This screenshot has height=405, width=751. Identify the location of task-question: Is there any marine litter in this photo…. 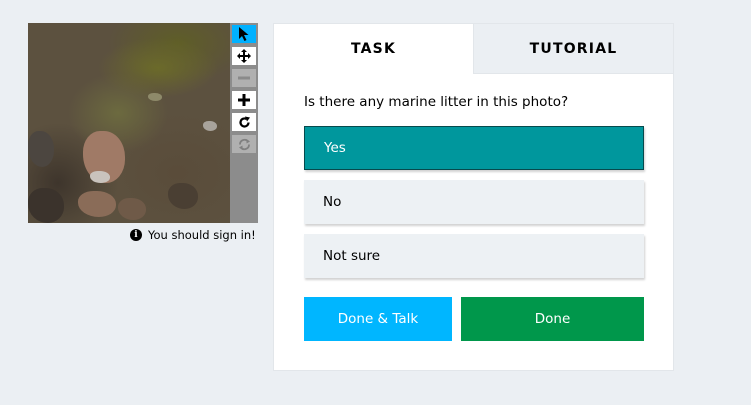
(436, 102).